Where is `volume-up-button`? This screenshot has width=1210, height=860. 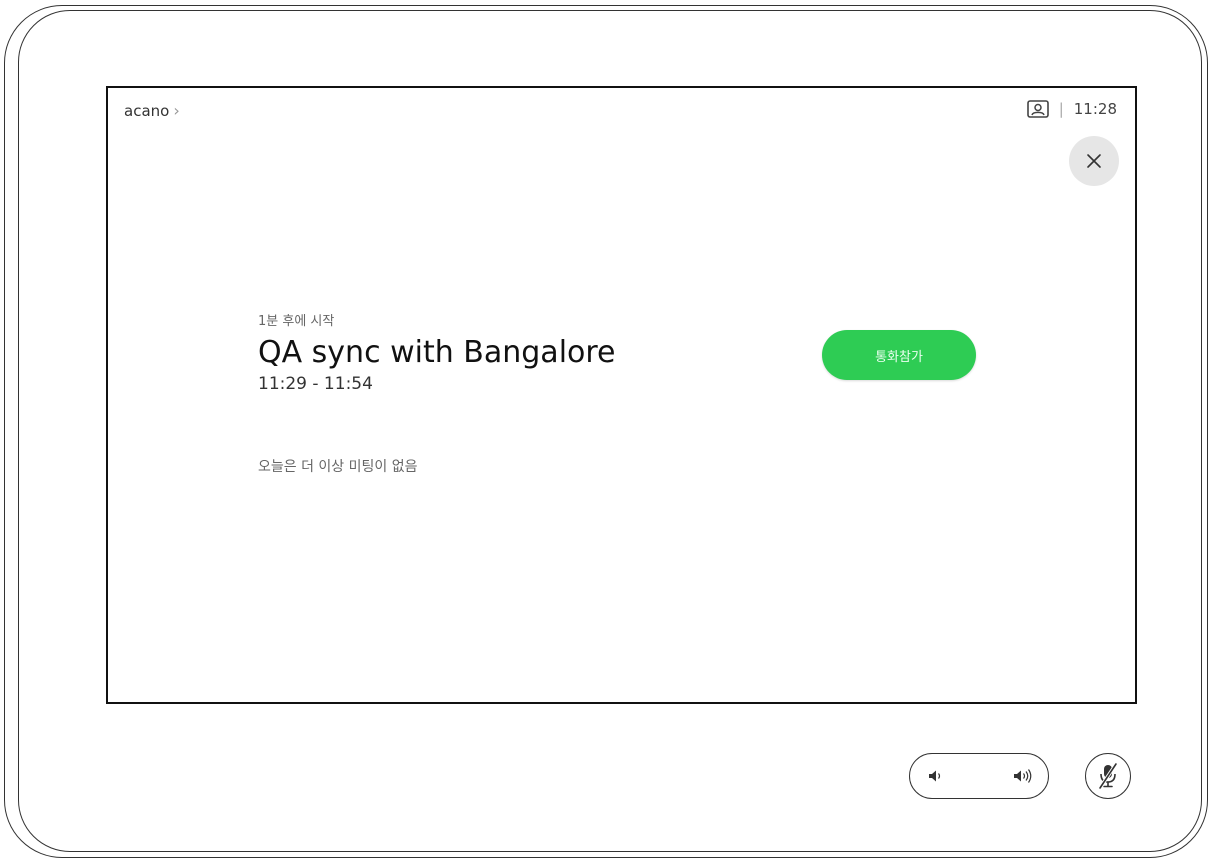
volume-up-button is located at coordinates (1023, 778).